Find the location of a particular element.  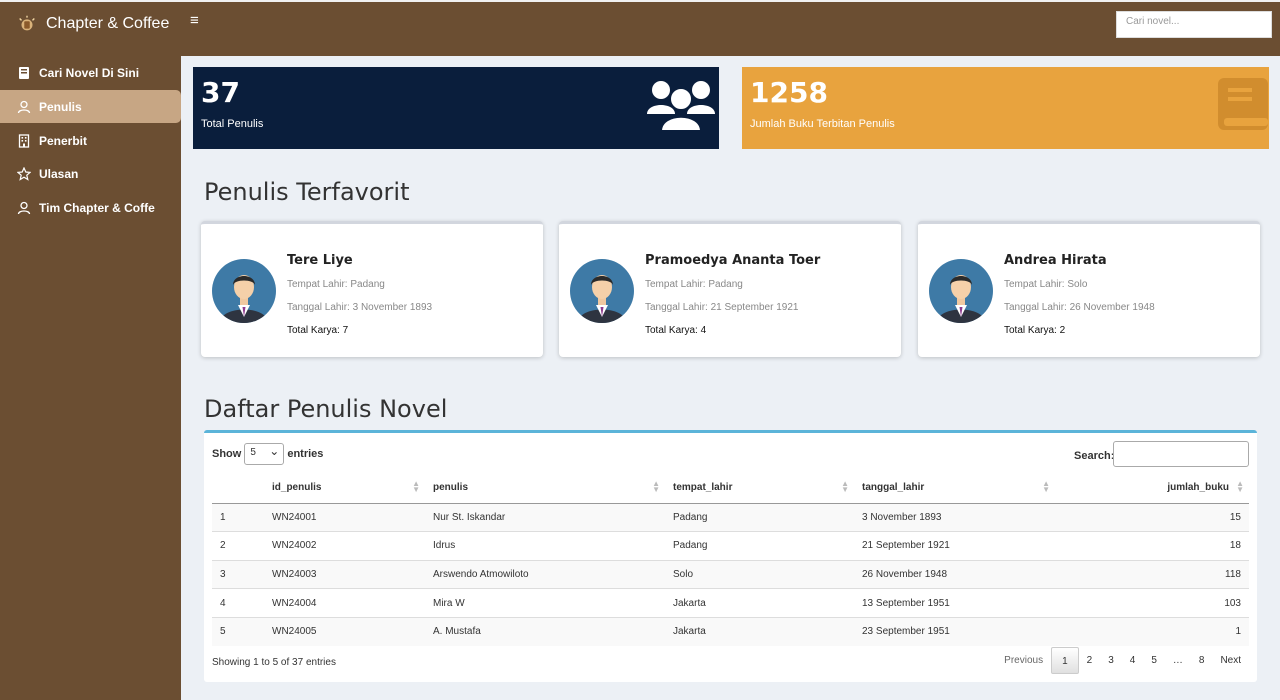

cell-index: 3 is located at coordinates (238, 574).